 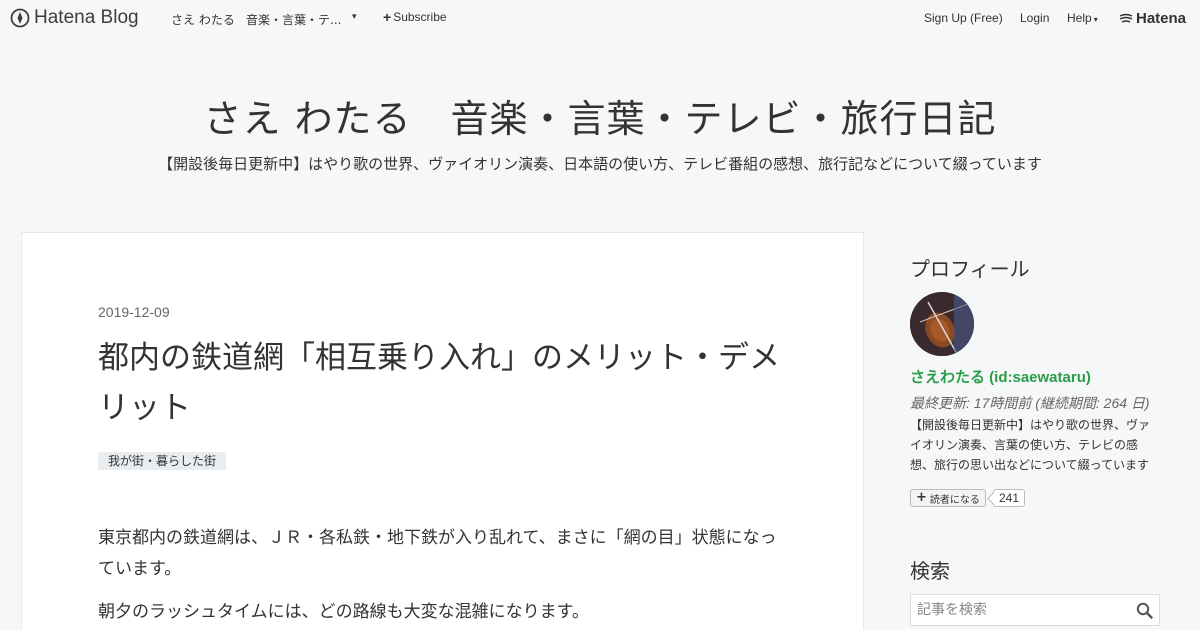 I want to click on profile-name: さえわたる (id:saewataru), so click(x=1000, y=376).